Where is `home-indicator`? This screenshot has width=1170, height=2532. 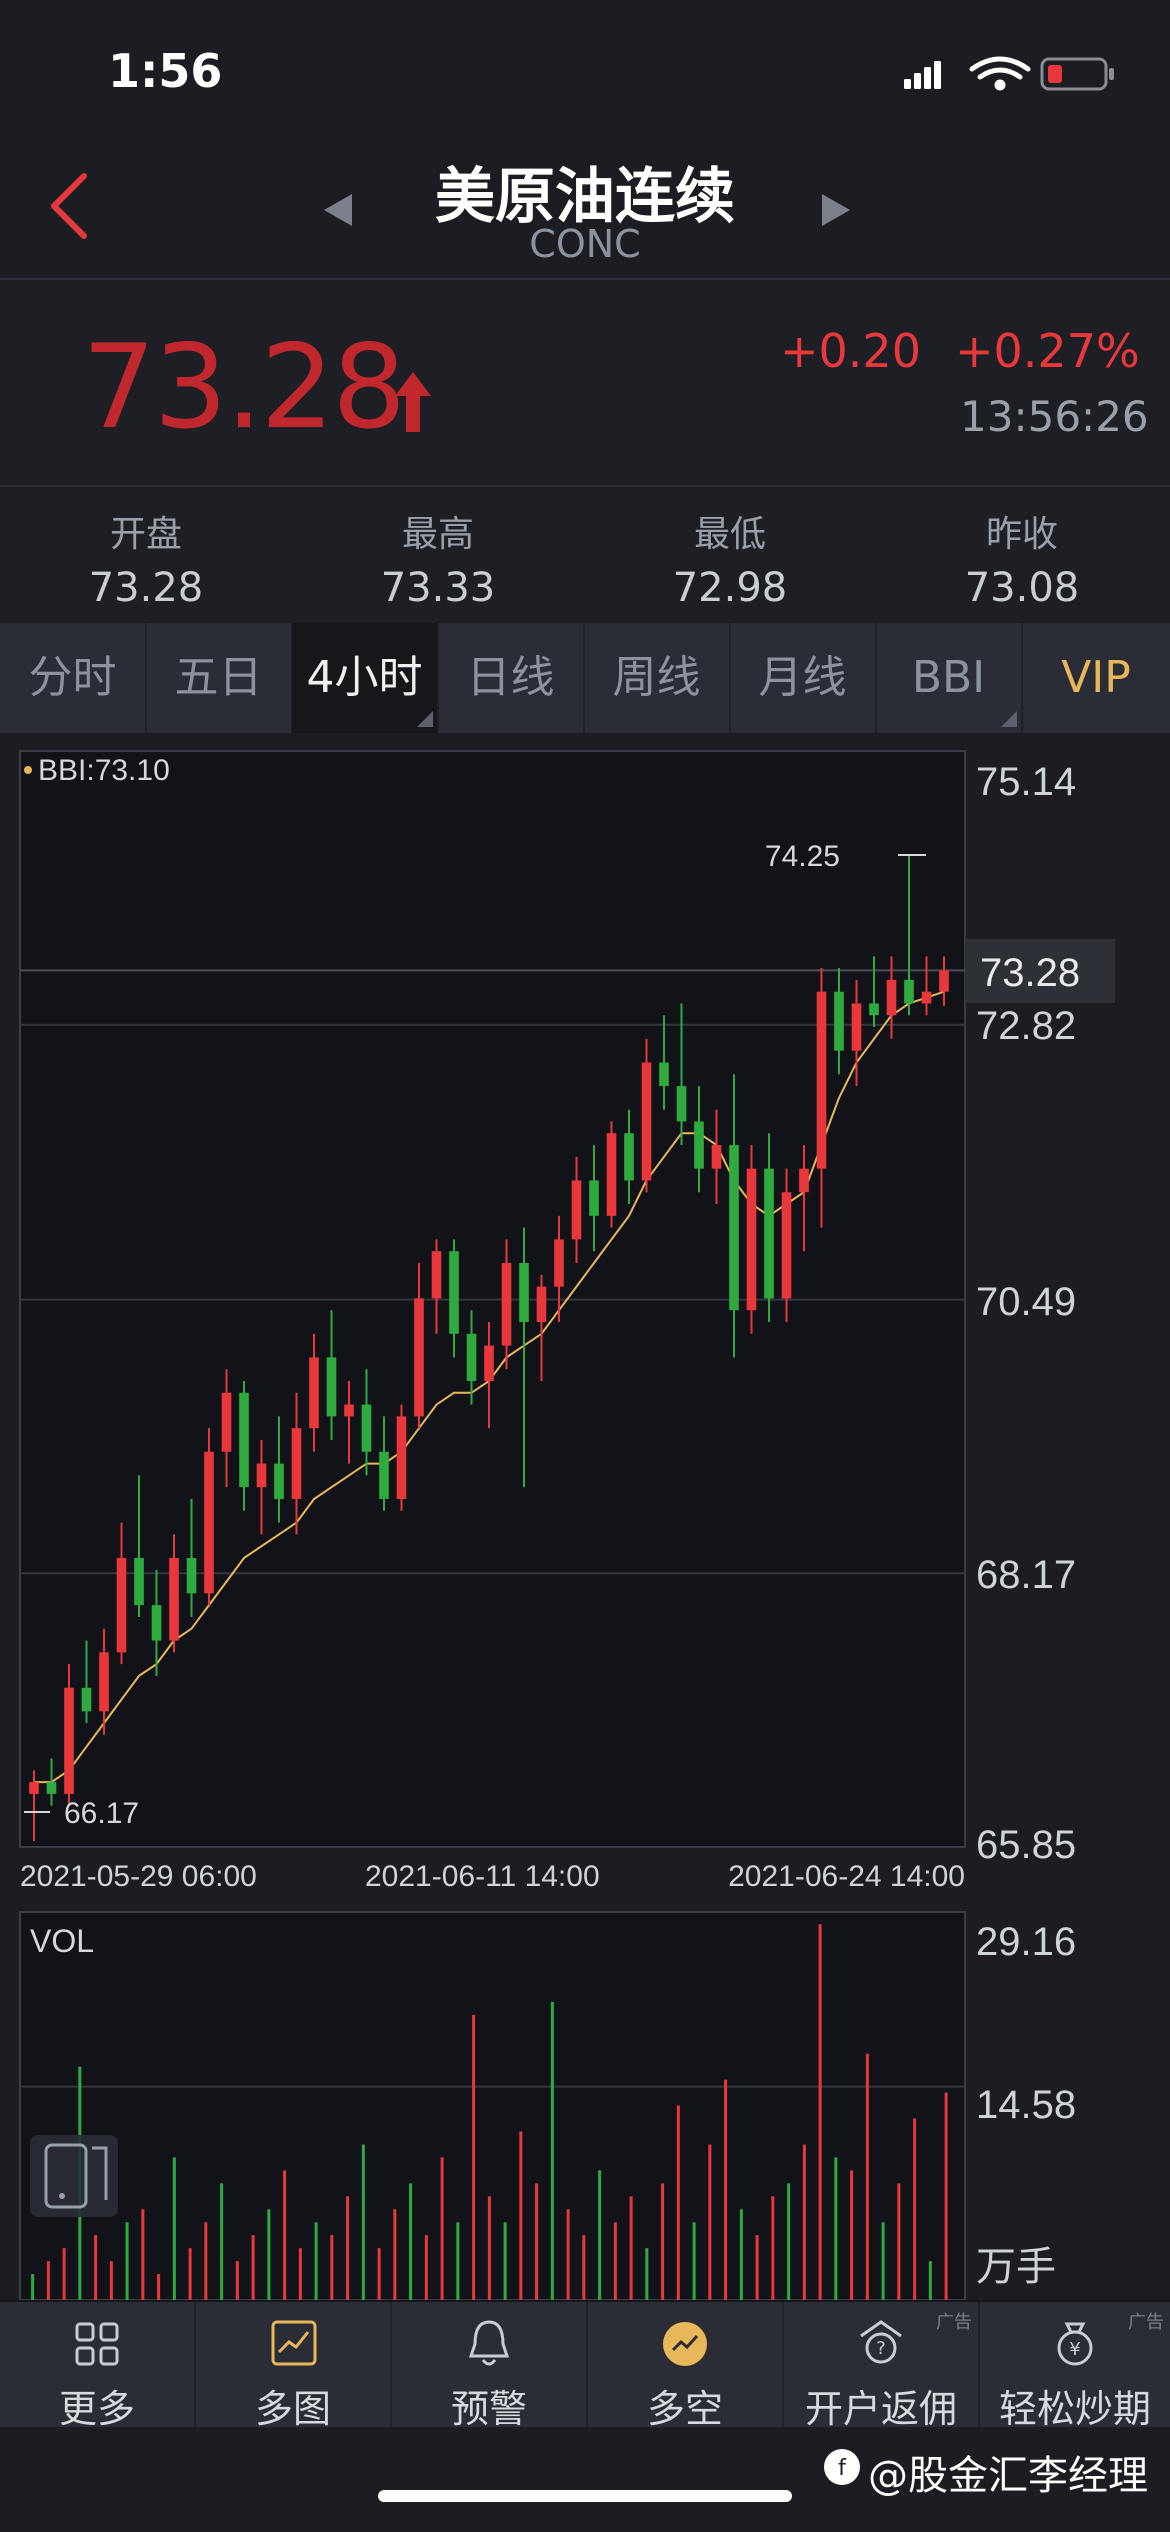
home-indicator is located at coordinates (585, 2496).